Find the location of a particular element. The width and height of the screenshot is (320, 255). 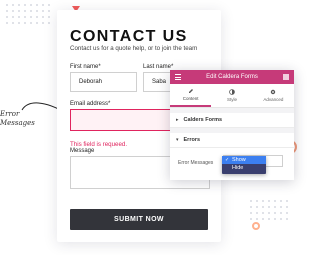

hamburger-icon is located at coordinates (178, 77).